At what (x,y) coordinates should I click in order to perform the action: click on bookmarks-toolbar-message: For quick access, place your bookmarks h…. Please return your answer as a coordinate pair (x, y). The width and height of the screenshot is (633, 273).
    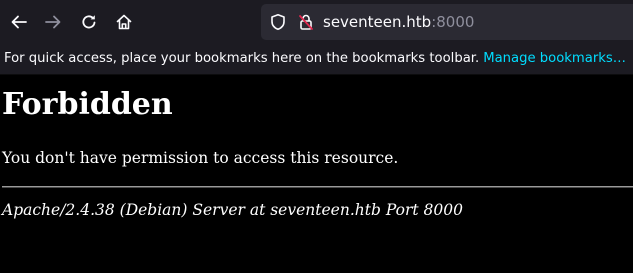
    Looking at the image, I should click on (315, 59).